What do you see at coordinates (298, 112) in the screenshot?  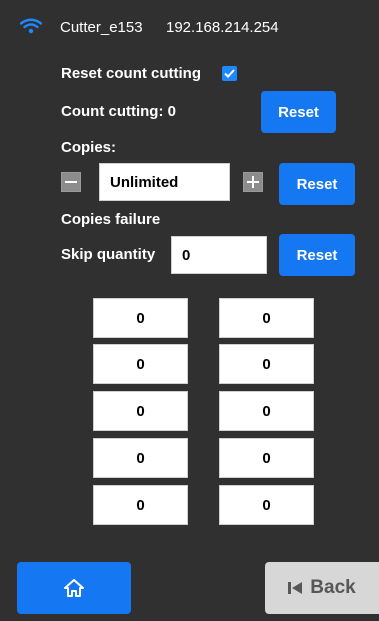 I see `count-cutting-reset-button: Reset` at bounding box center [298, 112].